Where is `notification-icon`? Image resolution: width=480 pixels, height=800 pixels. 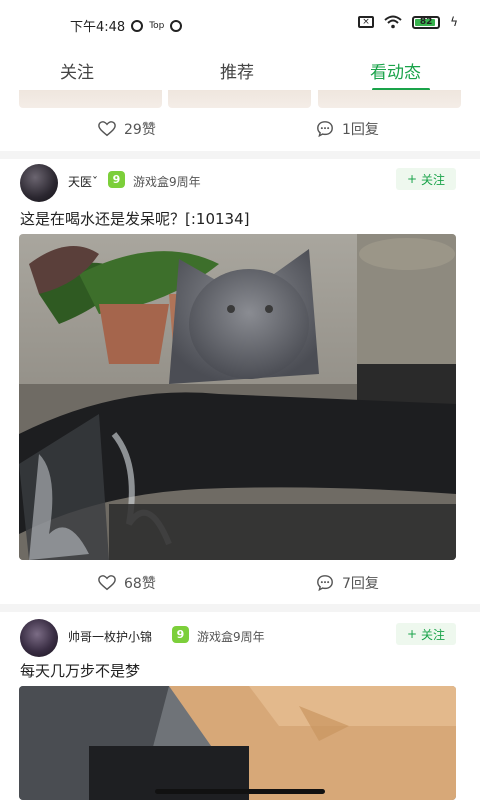
notification-icon is located at coordinates (137, 25).